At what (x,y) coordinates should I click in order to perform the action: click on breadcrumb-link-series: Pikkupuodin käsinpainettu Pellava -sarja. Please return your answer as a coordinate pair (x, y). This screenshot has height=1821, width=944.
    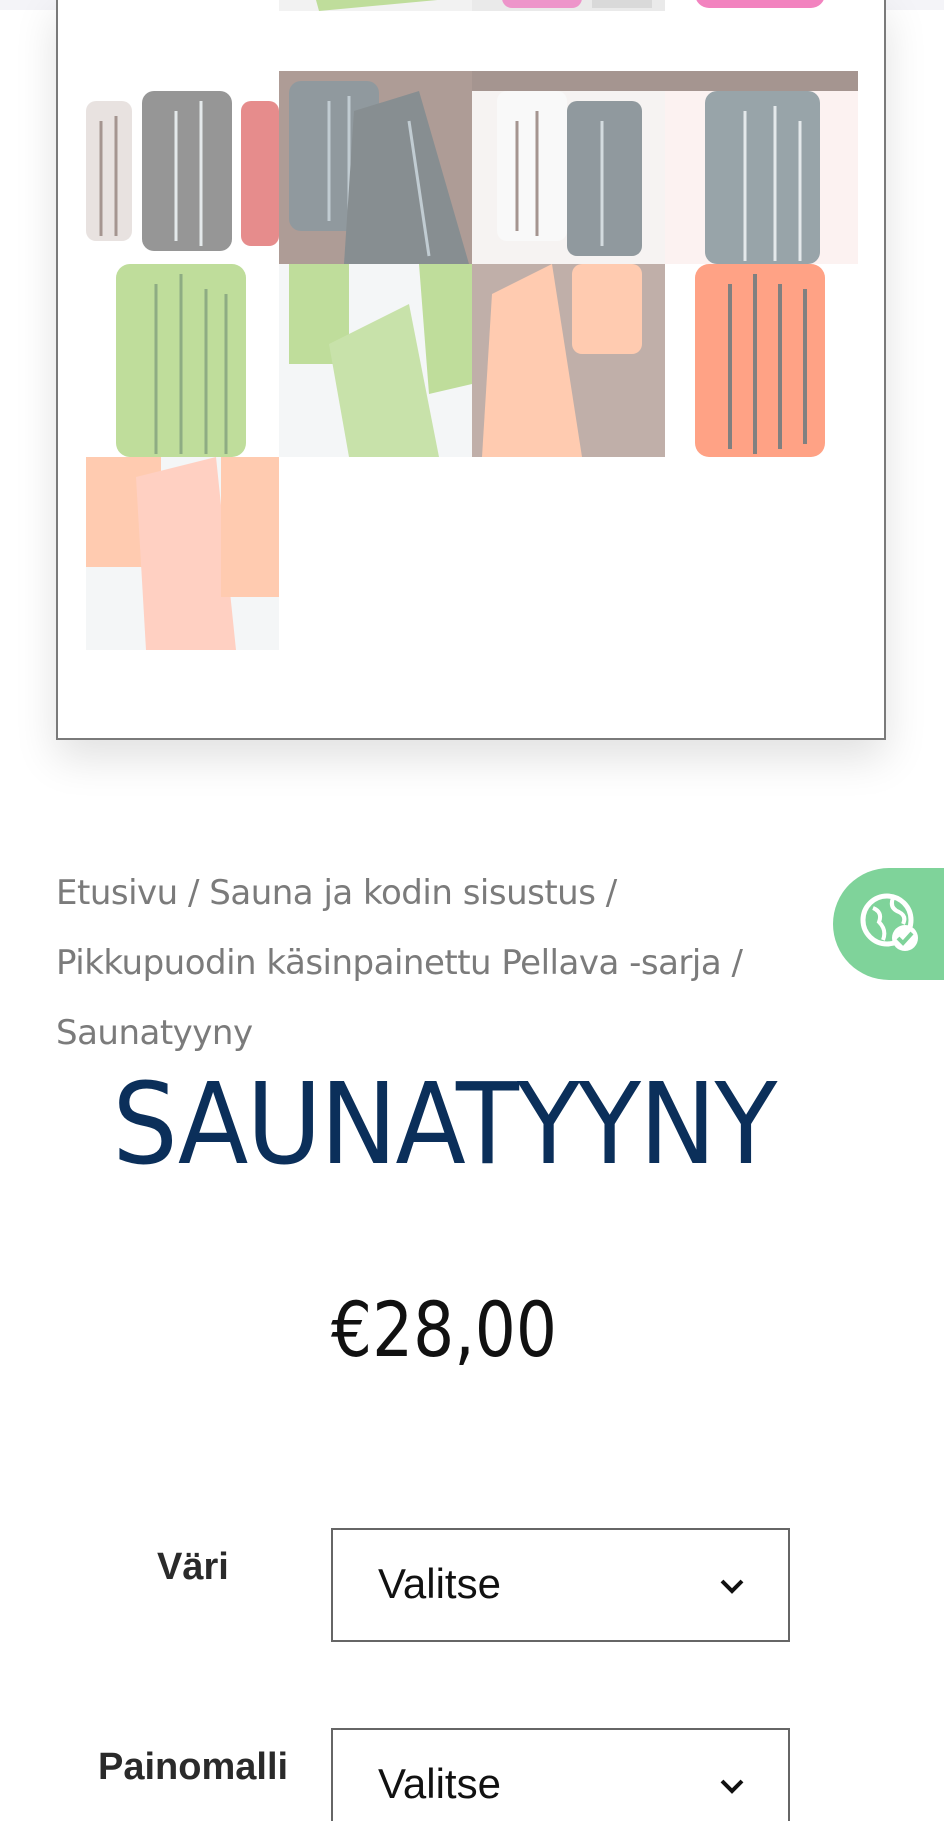
    Looking at the image, I should click on (389, 963).